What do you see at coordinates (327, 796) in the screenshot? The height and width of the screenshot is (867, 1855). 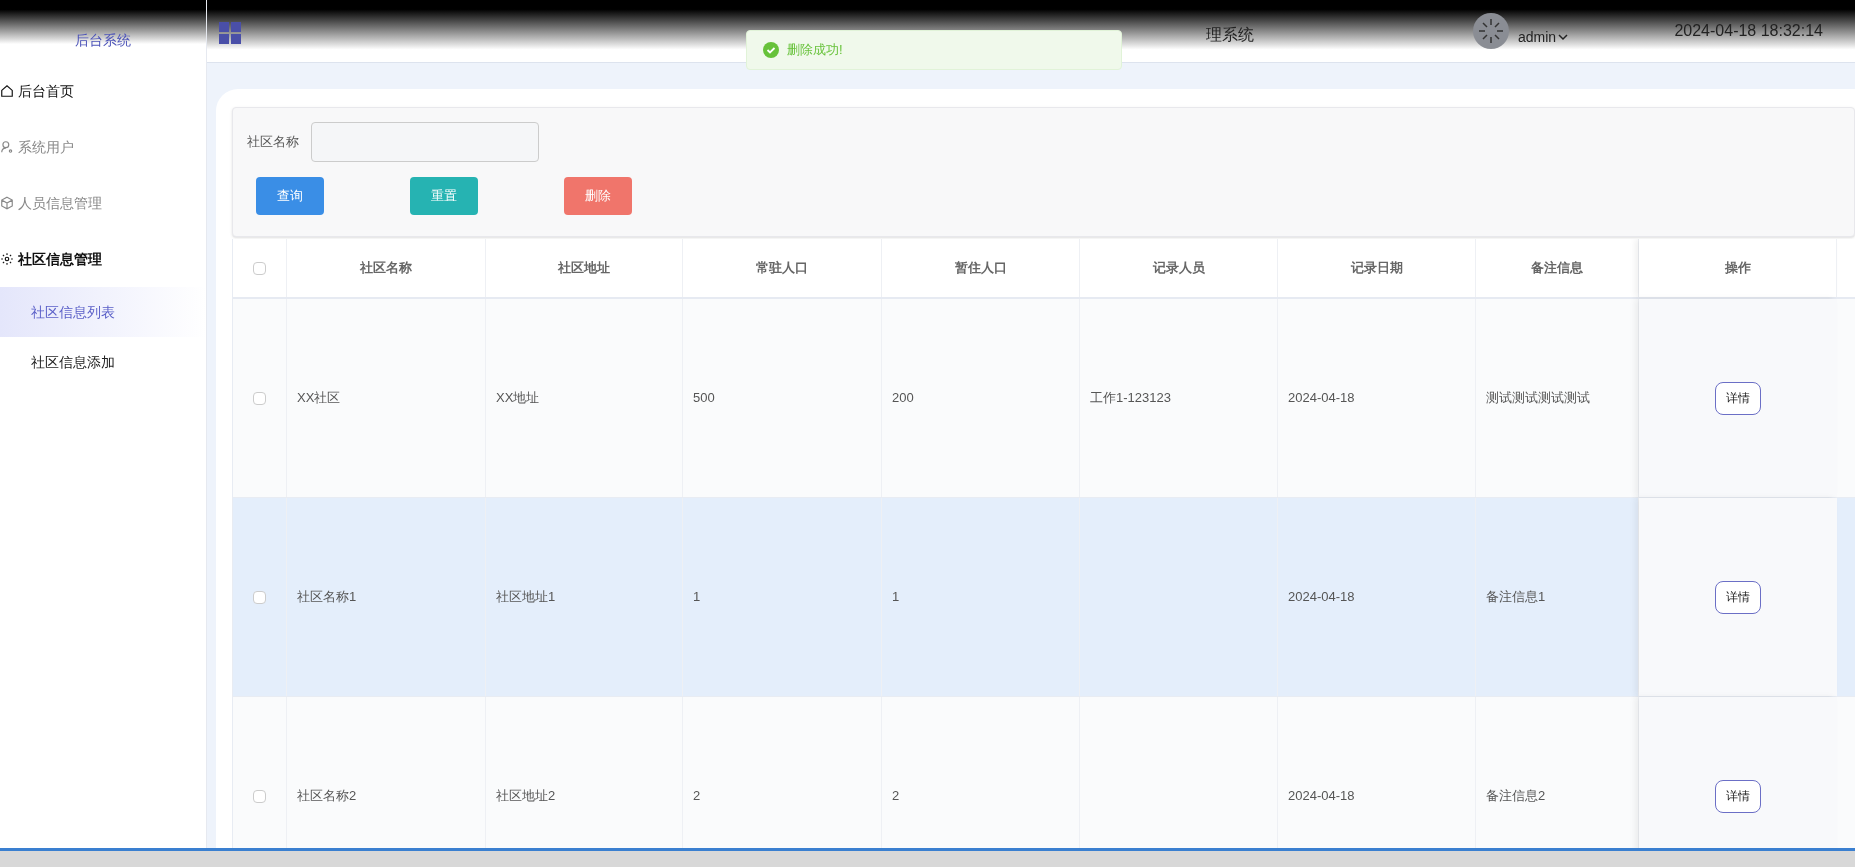 I see `table-cell-text: 社区名称2` at bounding box center [327, 796].